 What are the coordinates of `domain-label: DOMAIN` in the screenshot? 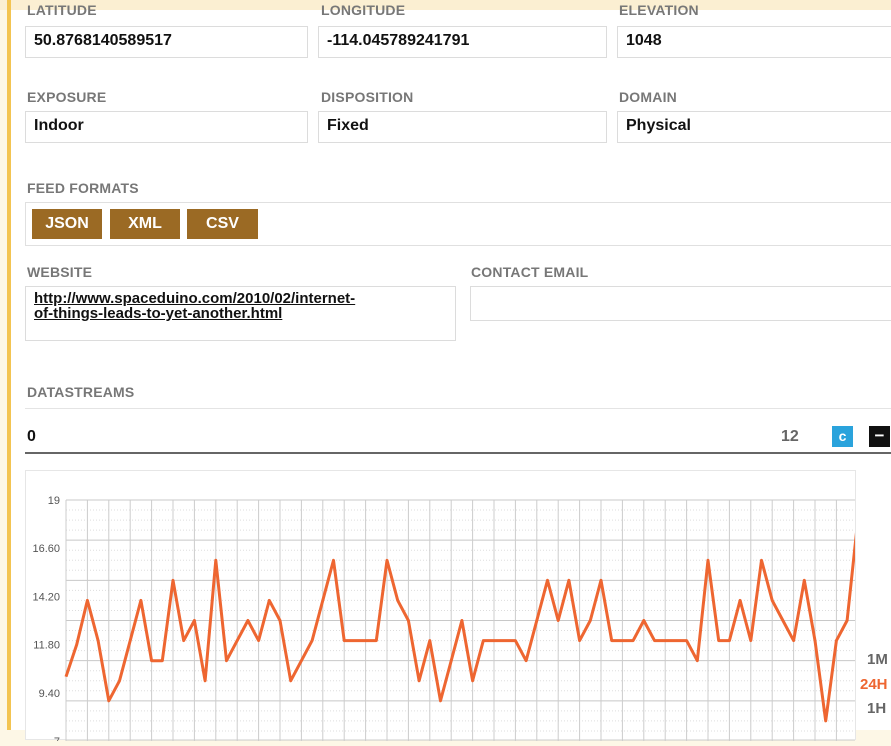 It's located at (648, 97).